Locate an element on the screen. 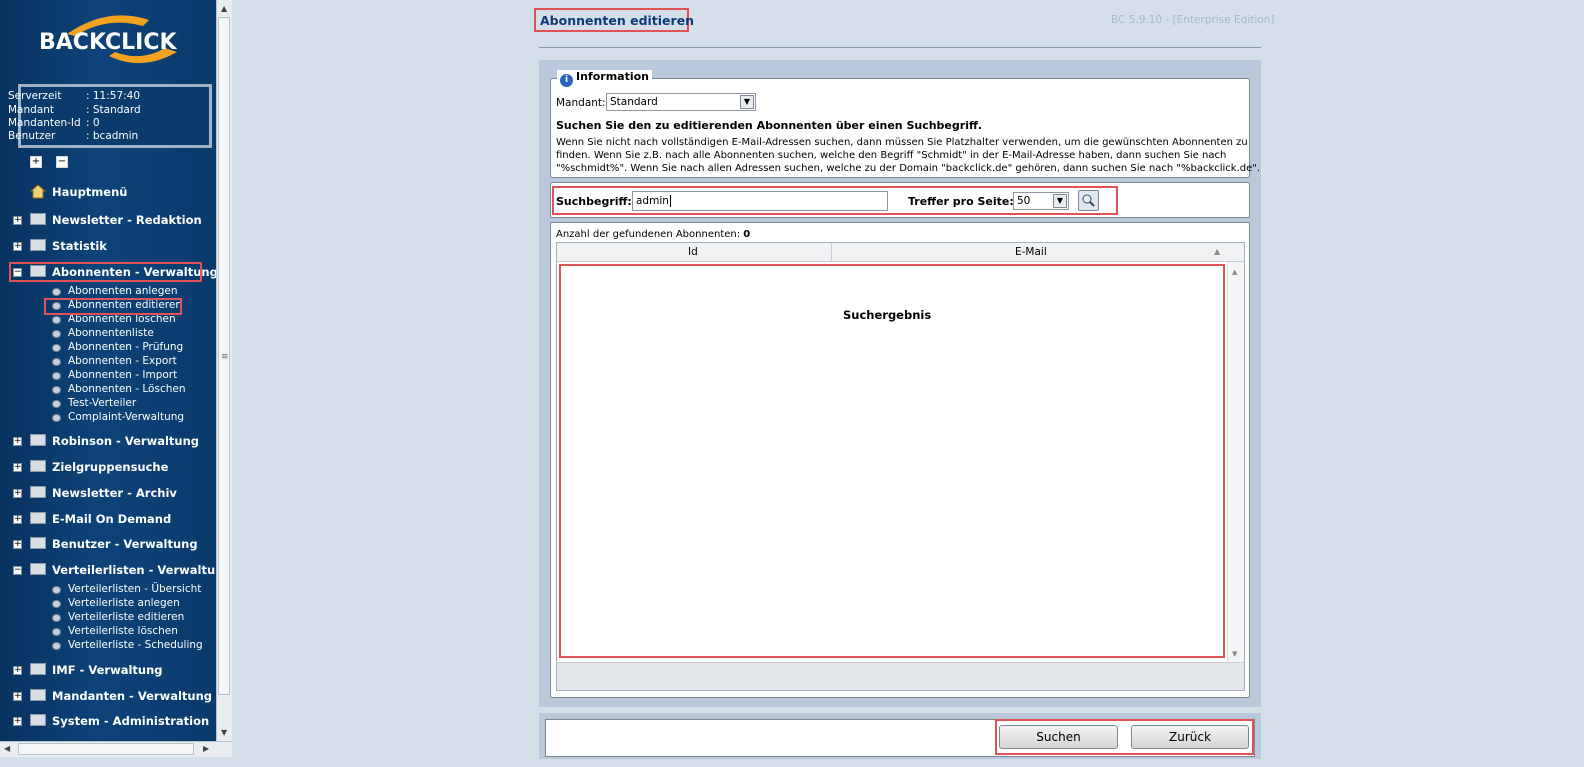 This screenshot has height=767, width=1584. information-legend: i Information is located at coordinates (604, 78).